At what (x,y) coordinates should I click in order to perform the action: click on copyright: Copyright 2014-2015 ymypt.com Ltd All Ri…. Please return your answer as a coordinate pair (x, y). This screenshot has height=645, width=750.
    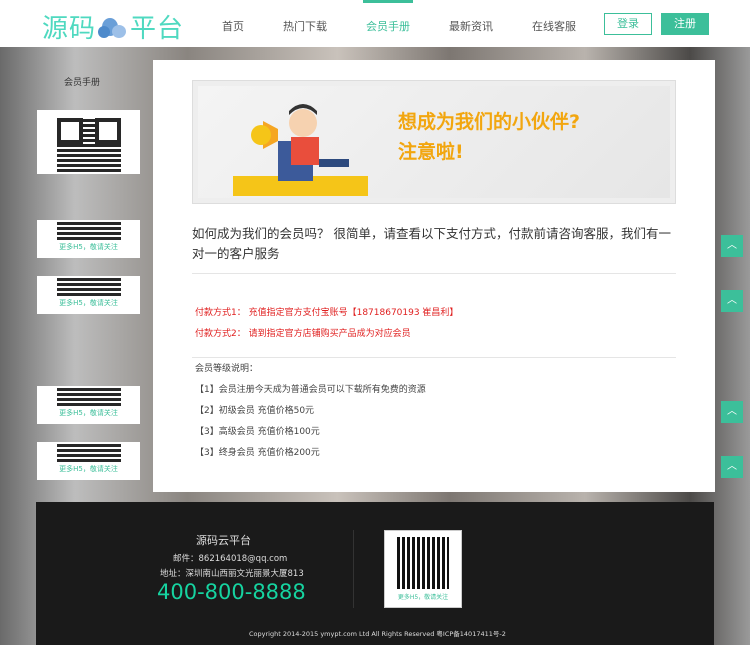
    Looking at the image, I should click on (377, 634).